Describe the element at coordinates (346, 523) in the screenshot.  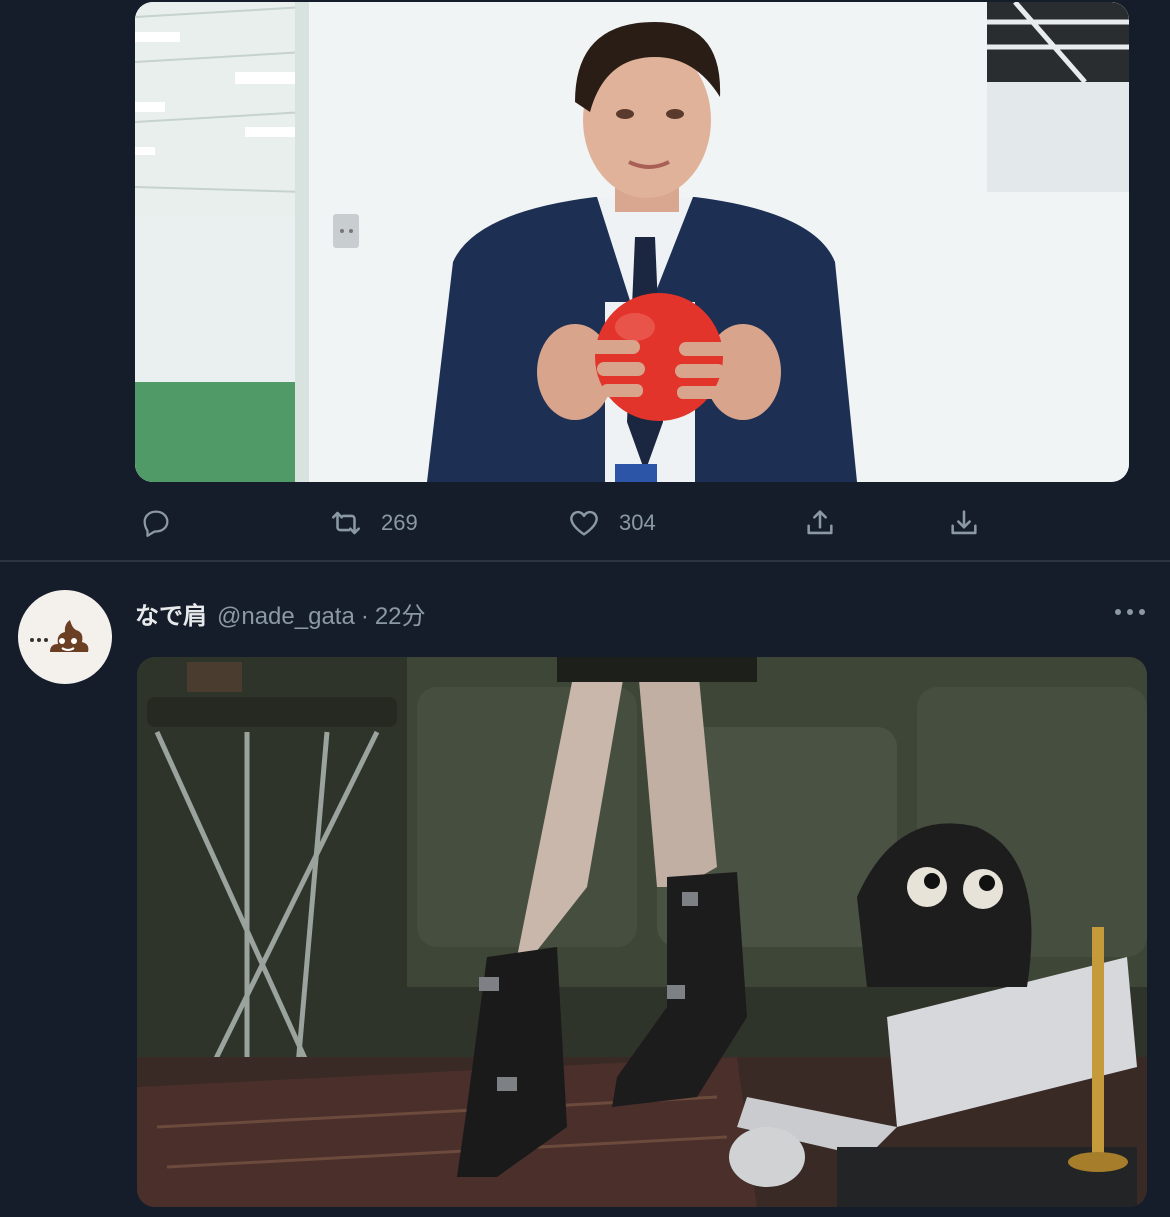
I see `retweet-icon` at that location.